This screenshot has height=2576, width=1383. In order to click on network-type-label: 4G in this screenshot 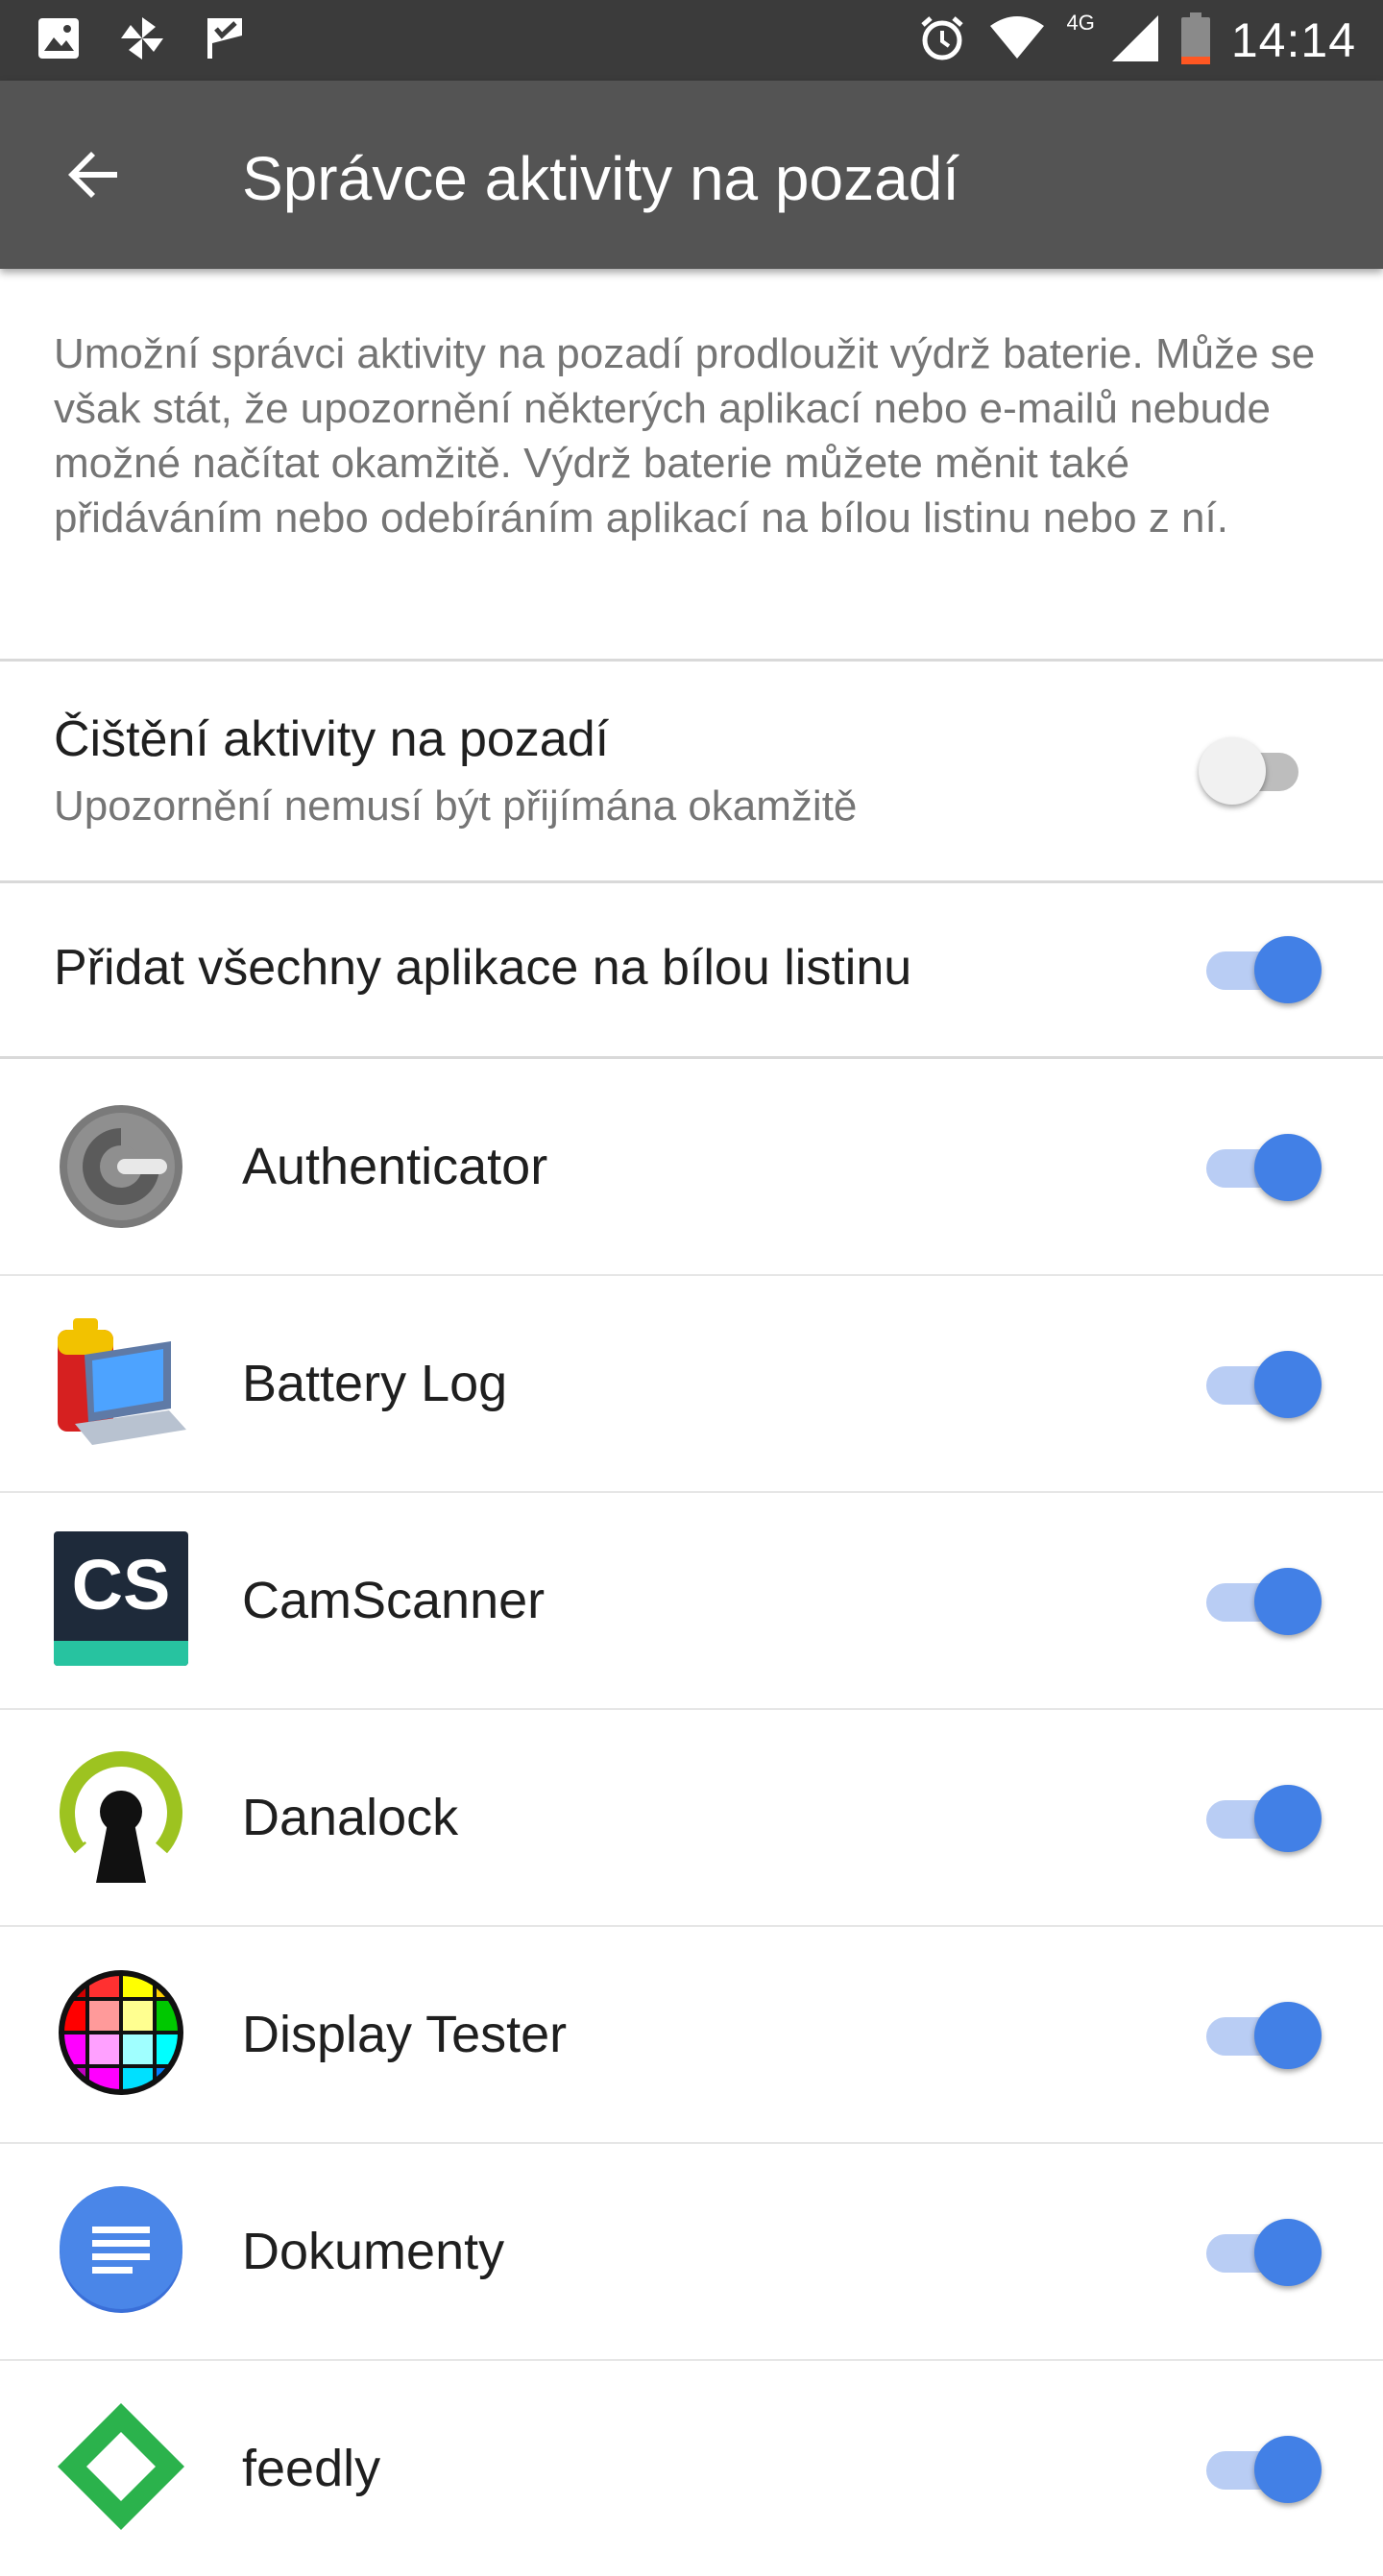, I will do `click(1080, 23)`.